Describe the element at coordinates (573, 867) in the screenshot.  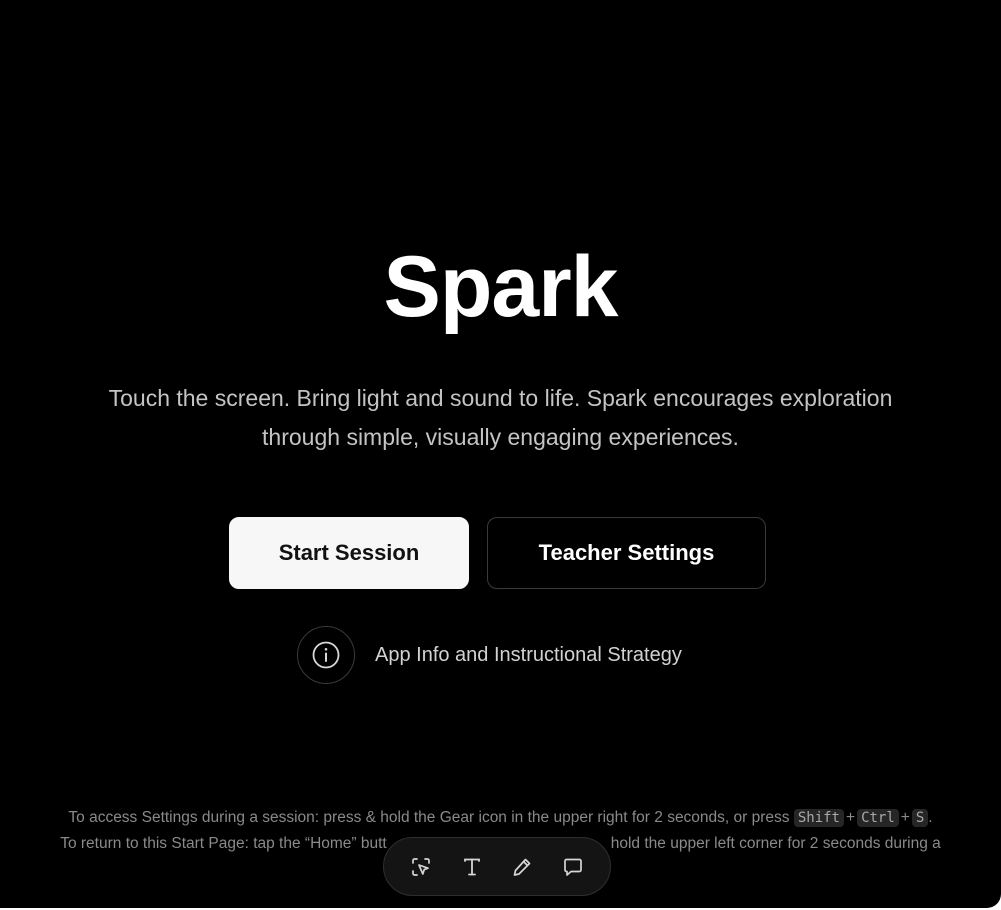
I see `comment-icon` at that location.